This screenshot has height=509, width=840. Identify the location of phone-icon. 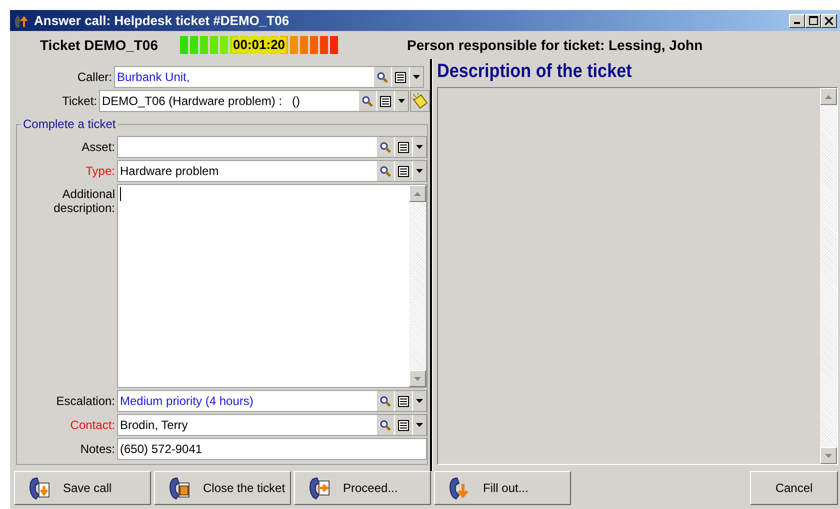
(22, 20).